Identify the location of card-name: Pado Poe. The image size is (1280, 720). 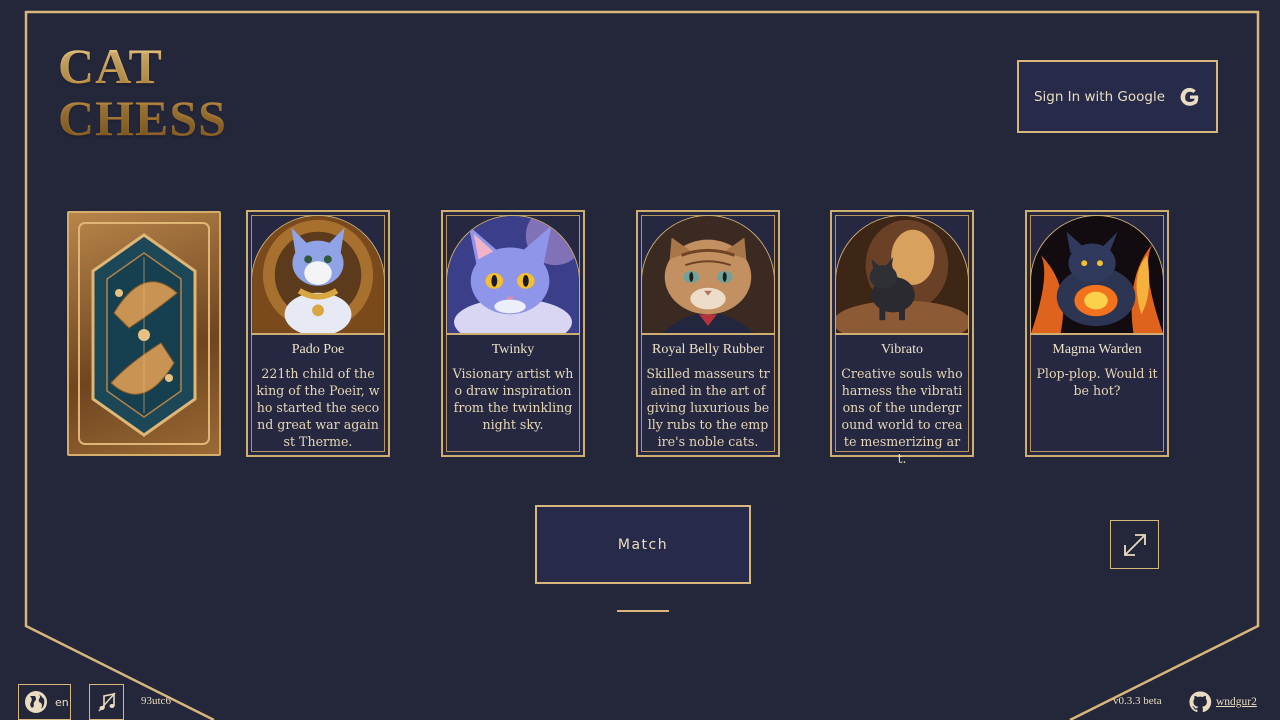
(318, 349).